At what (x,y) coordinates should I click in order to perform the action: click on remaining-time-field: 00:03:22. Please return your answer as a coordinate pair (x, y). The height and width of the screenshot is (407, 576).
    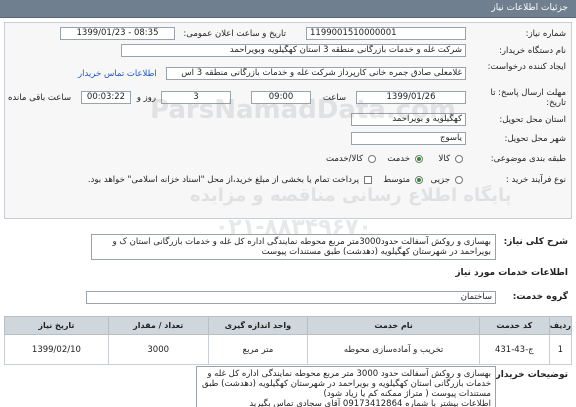
    Looking at the image, I should click on (106, 97).